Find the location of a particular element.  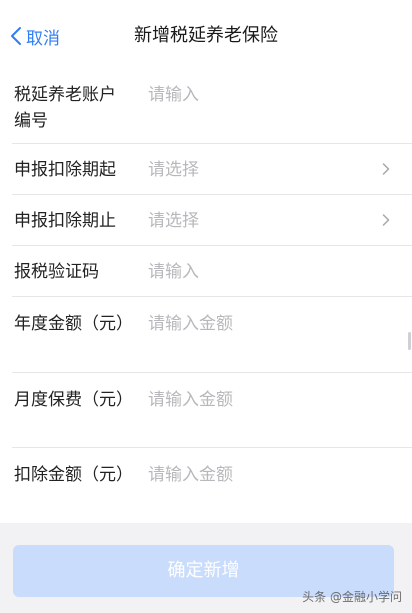

form-row-period-start: 申报扣除期起 请选择 is located at coordinates (206, 169).